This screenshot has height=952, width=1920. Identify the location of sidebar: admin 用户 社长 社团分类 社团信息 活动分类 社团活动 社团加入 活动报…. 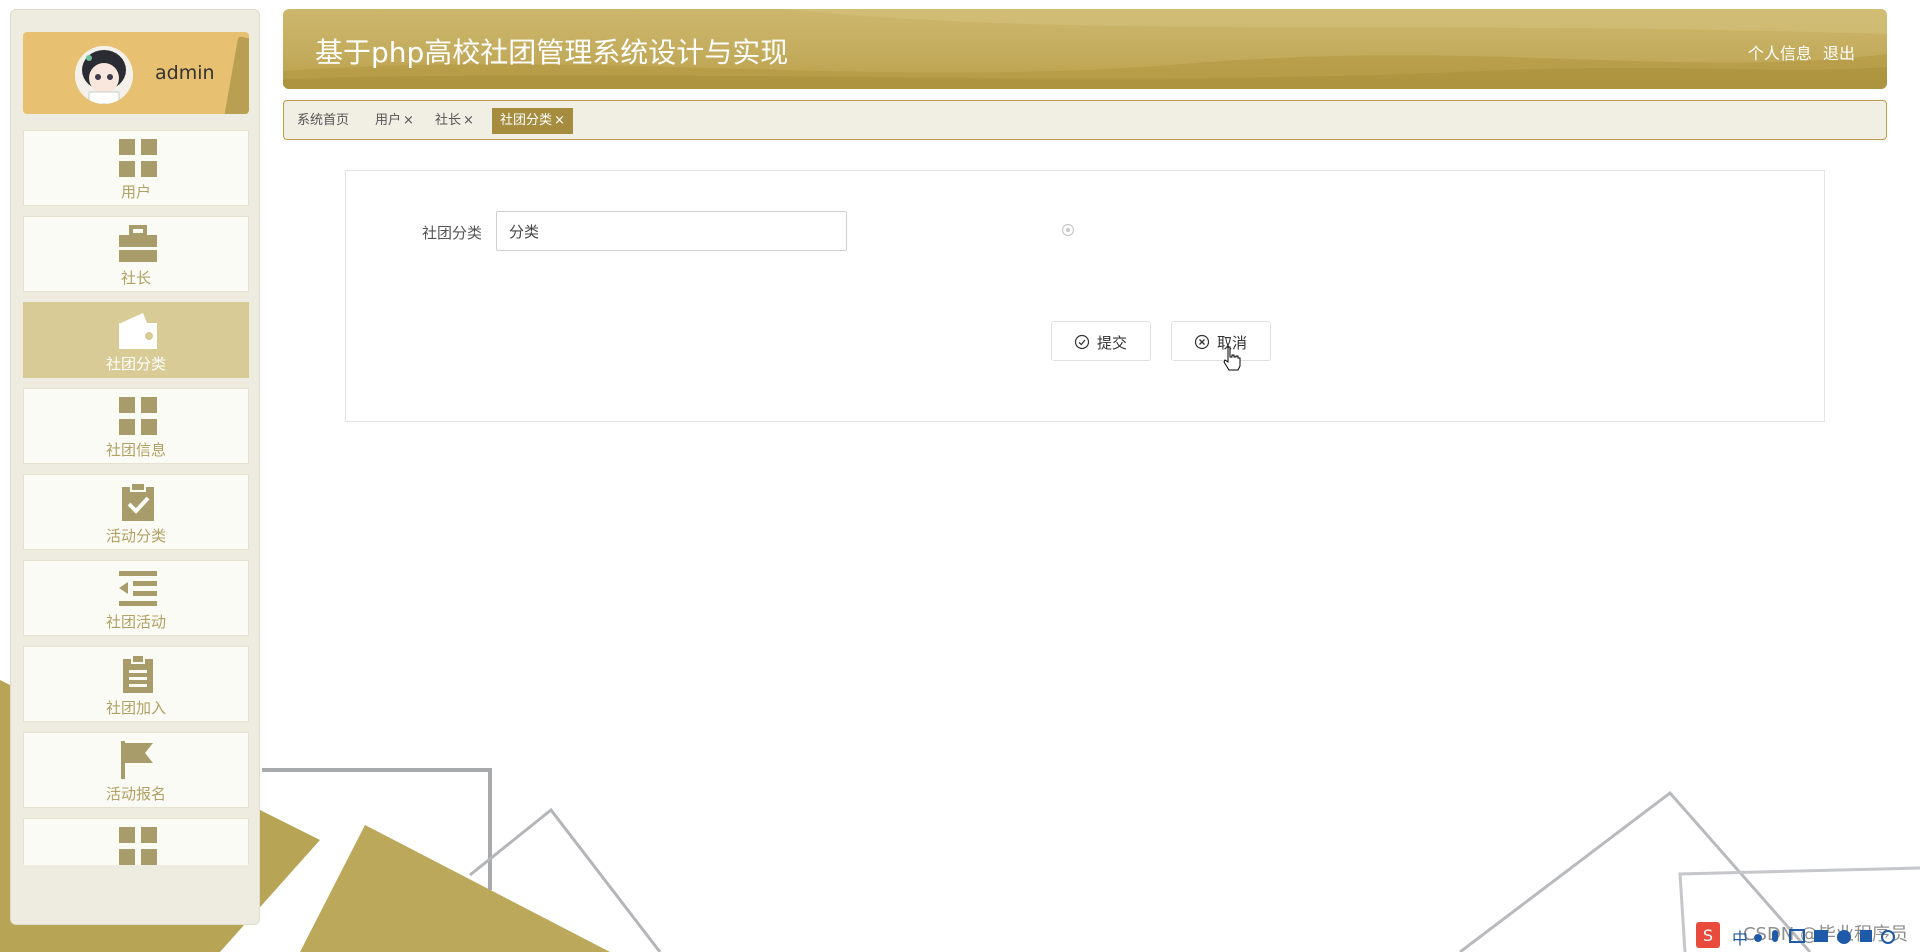
(135, 467).